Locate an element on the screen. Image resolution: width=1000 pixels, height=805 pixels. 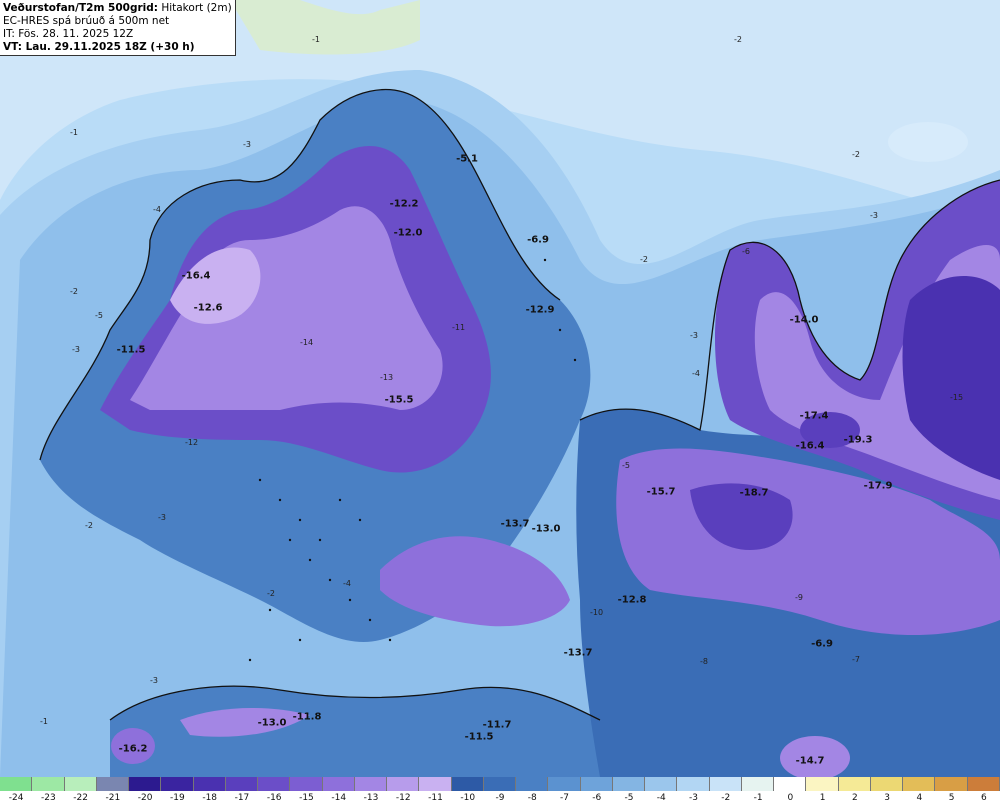
colorbar-tick: -6 is located at coordinates (597, 798).